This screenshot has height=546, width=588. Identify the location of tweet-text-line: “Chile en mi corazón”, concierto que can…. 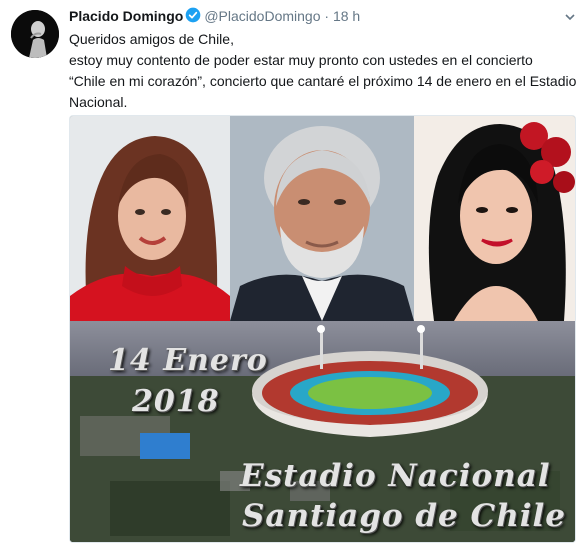
(323, 81).